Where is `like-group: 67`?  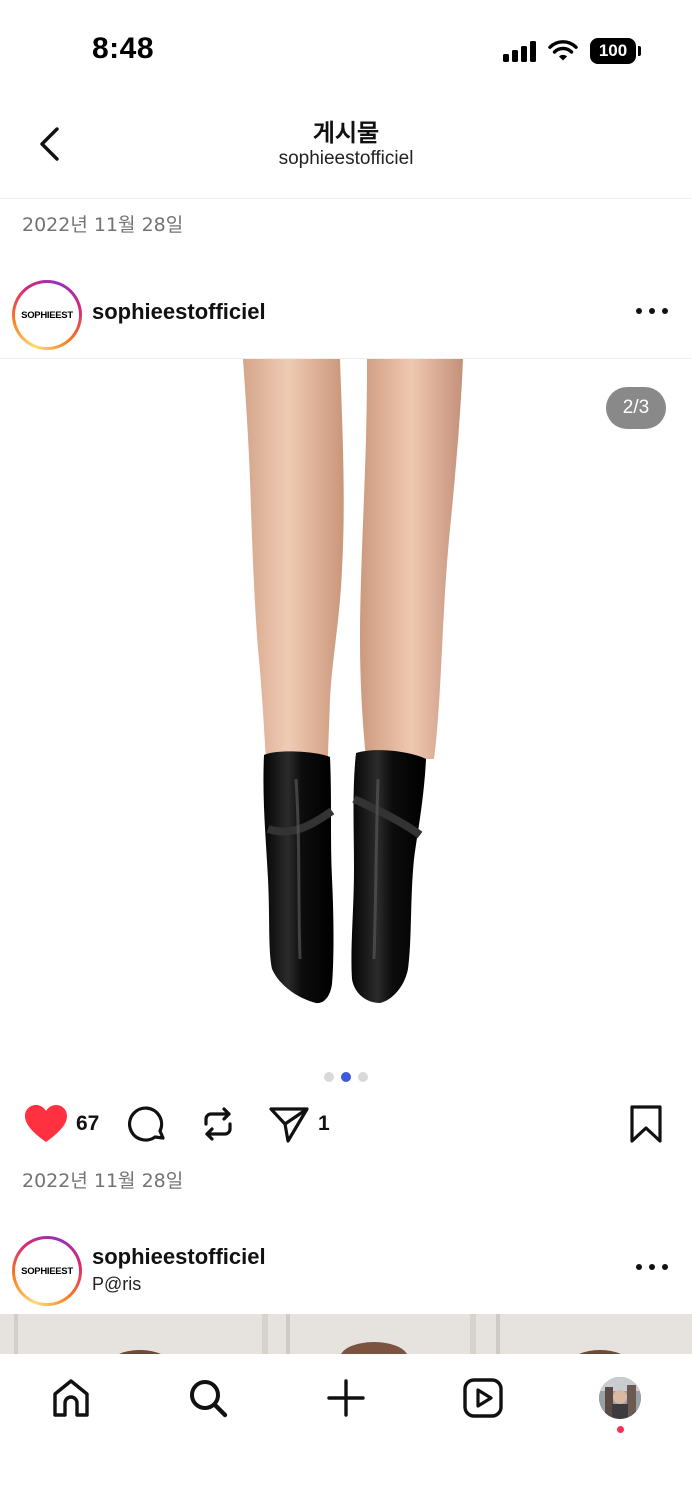 like-group: 67 is located at coordinates (61, 1124).